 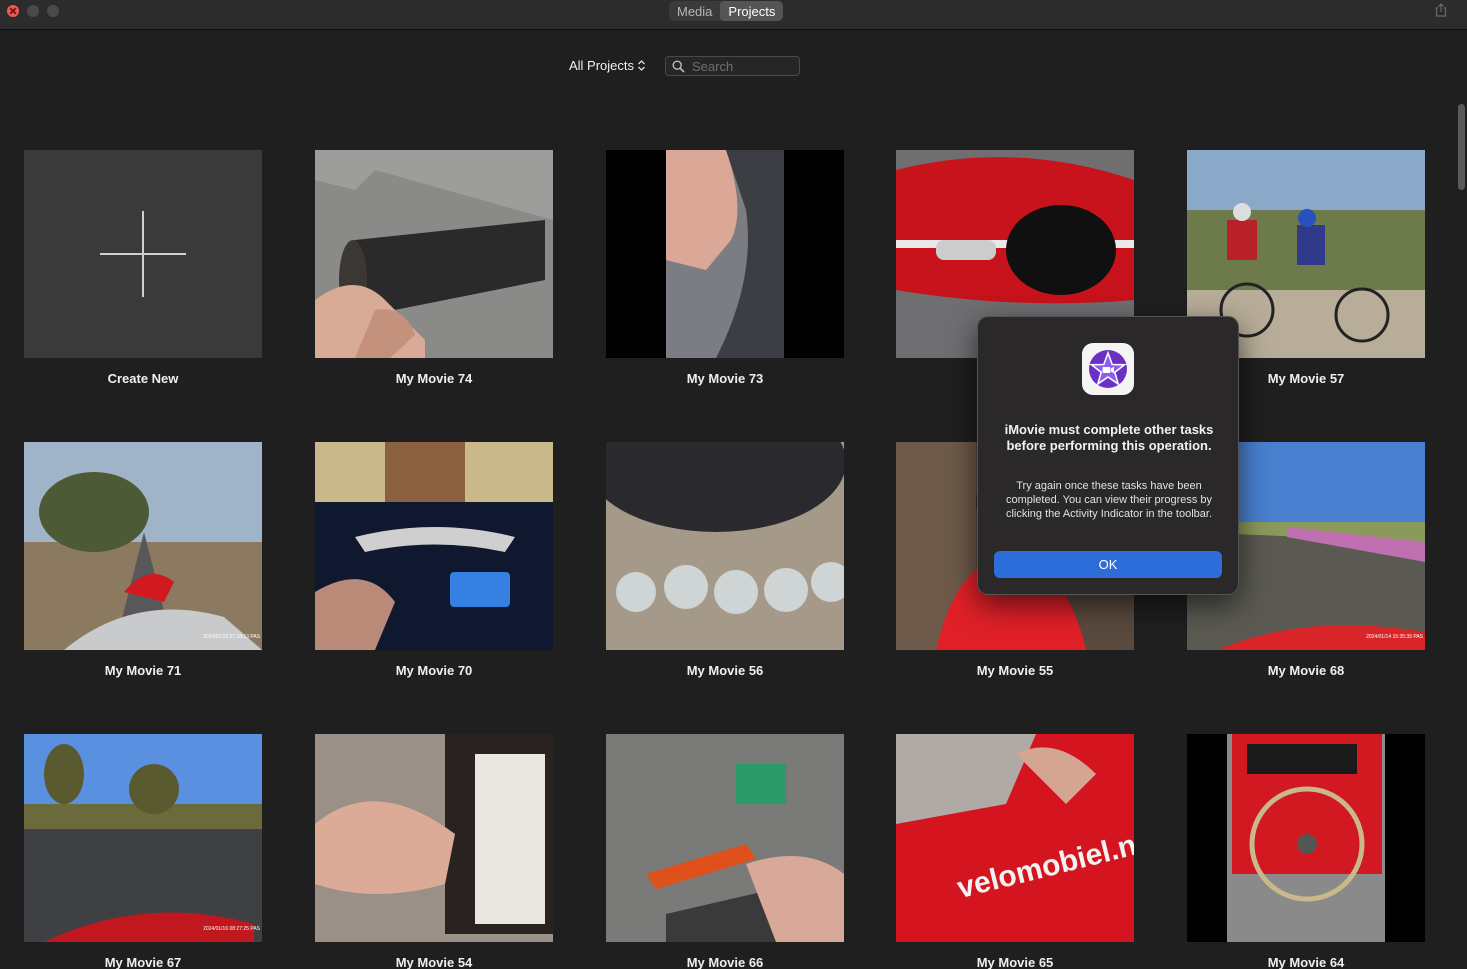 What do you see at coordinates (1306, 962) in the screenshot?
I see `project-title: My Movie 64` at bounding box center [1306, 962].